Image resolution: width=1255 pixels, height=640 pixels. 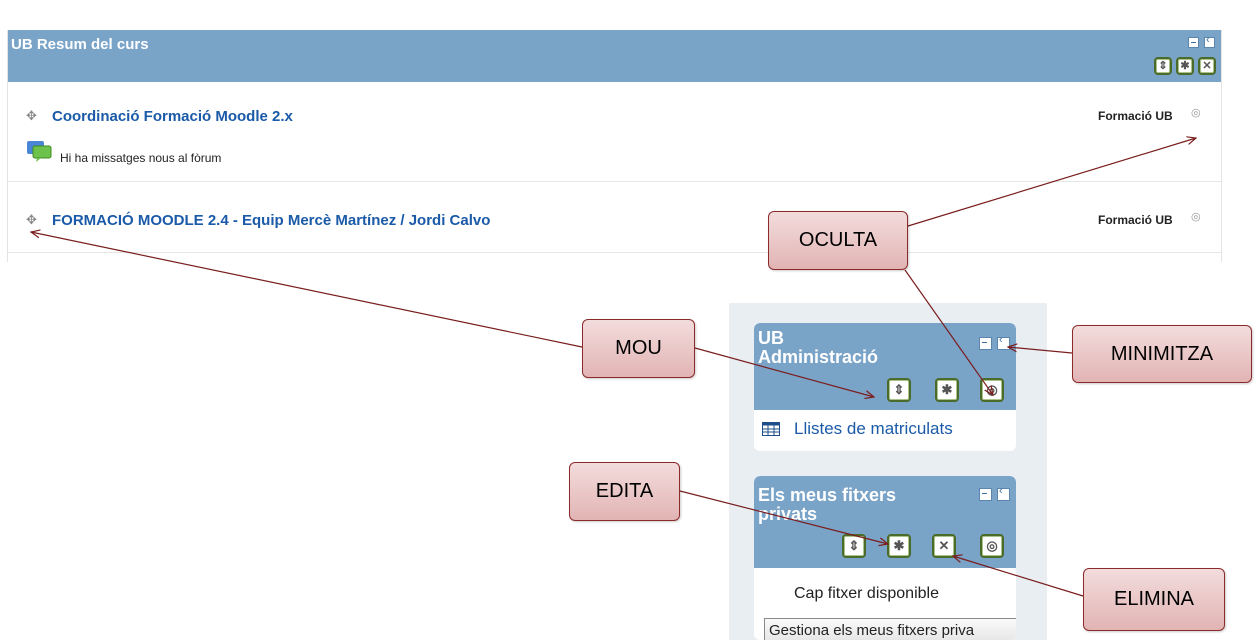 What do you see at coordinates (1162, 354) in the screenshot?
I see `callout-minimitza: MINIMITZA` at bounding box center [1162, 354].